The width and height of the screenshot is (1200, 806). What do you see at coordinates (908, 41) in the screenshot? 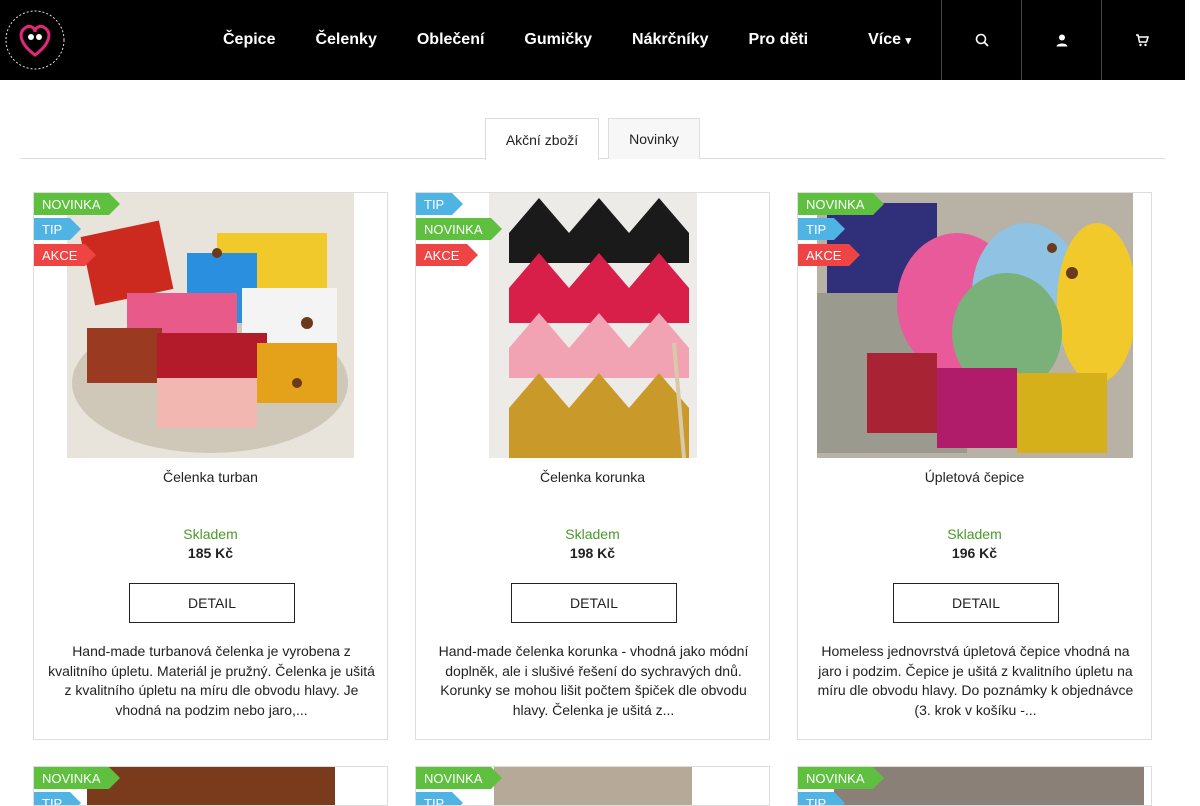
I see `chevron-down-icon: ▾` at bounding box center [908, 41].